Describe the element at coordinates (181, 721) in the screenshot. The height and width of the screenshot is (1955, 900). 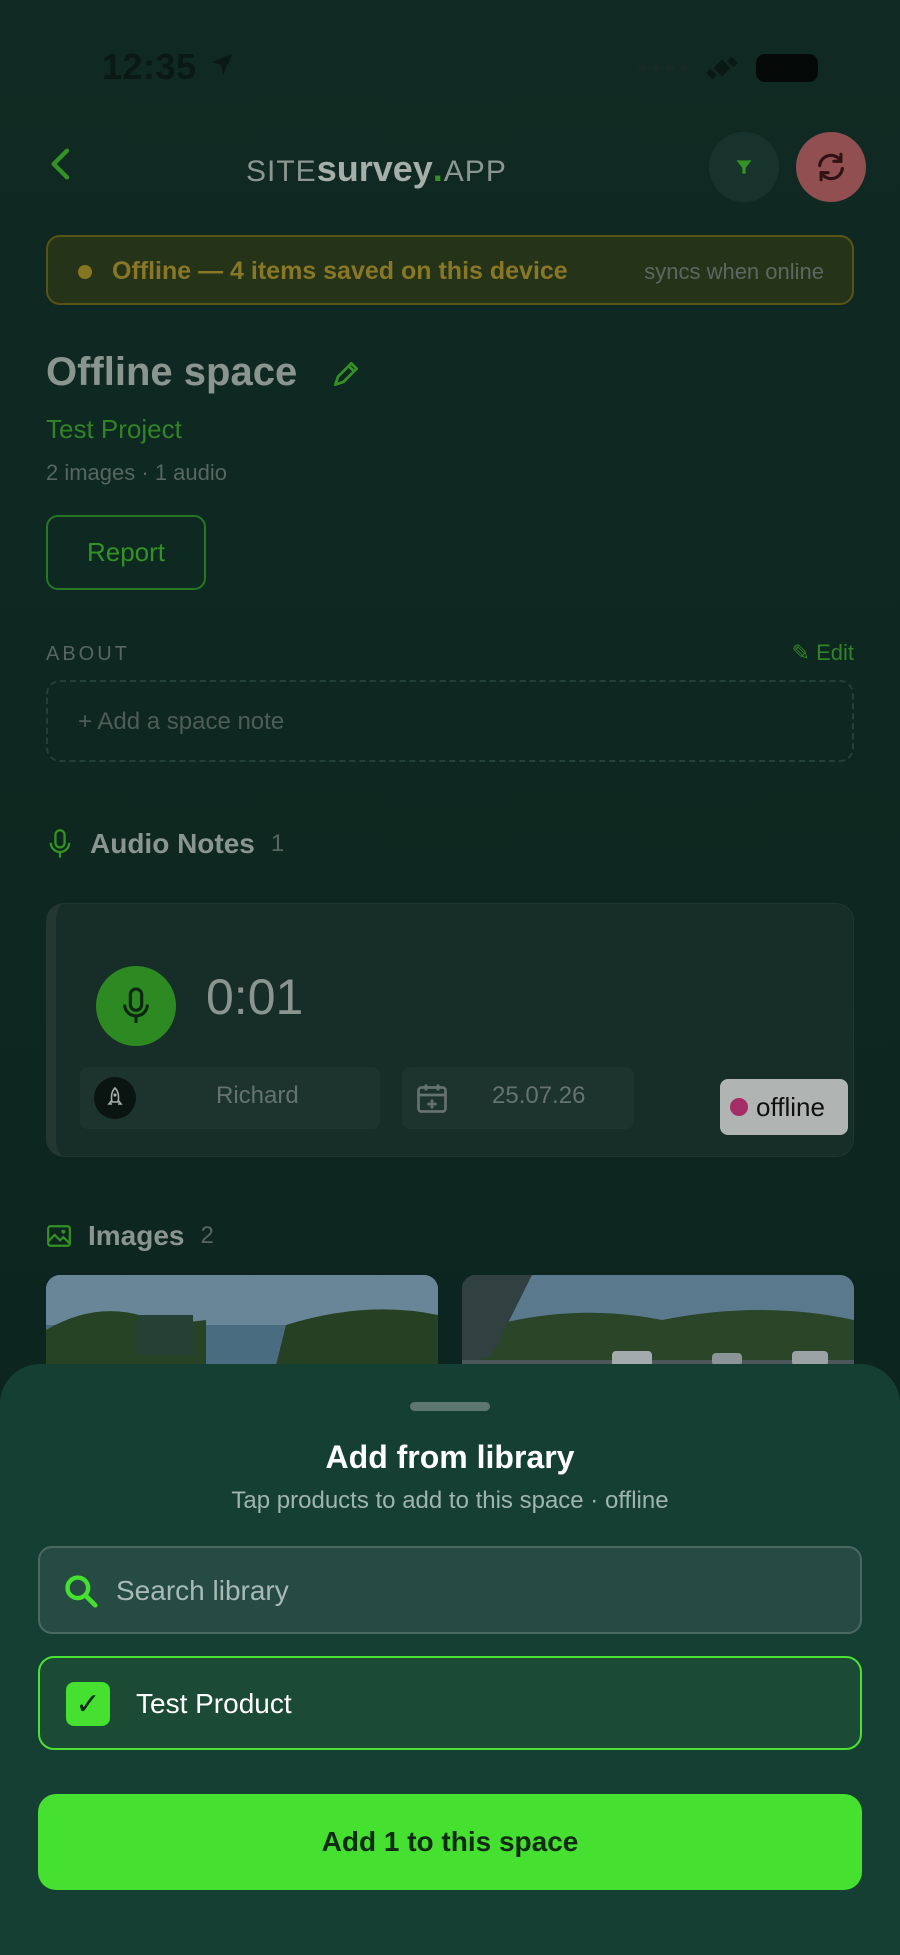
I see `add-note-placeholder: + Add a space note` at that location.